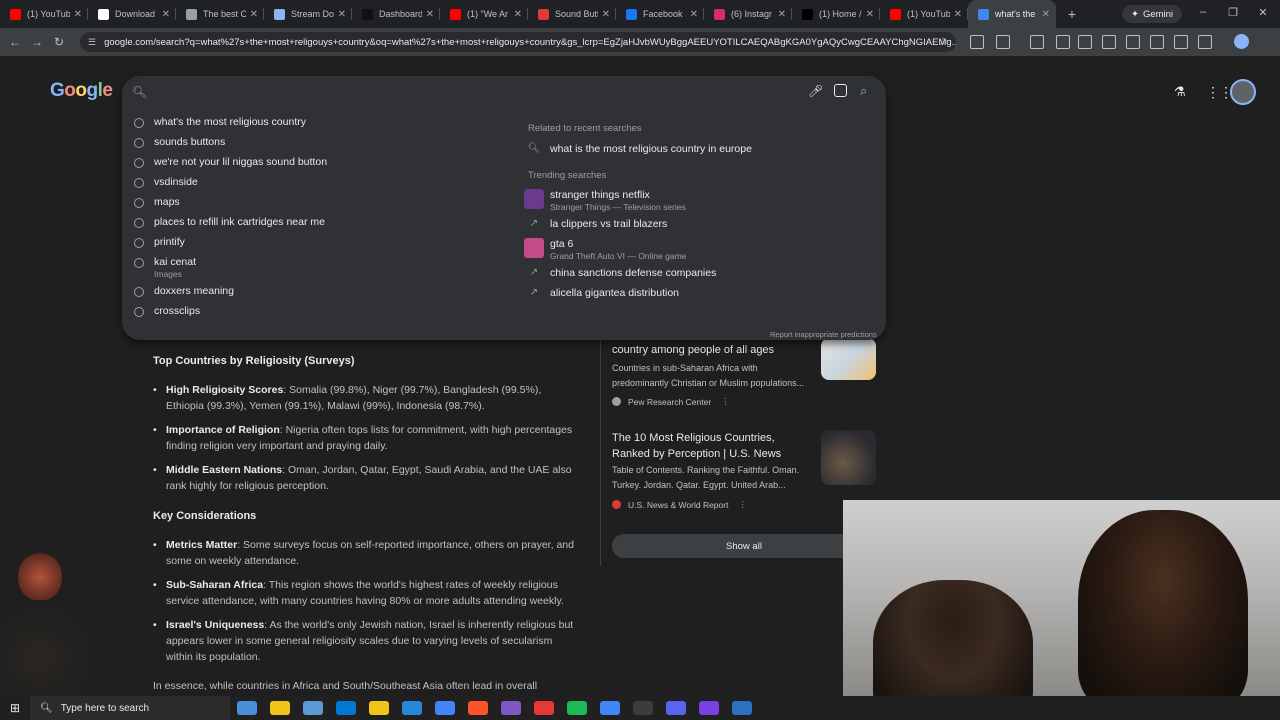 The width and height of the screenshot is (1280, 720). I want to click on browser-tab: The best Cl ✕, so click(220, 14).